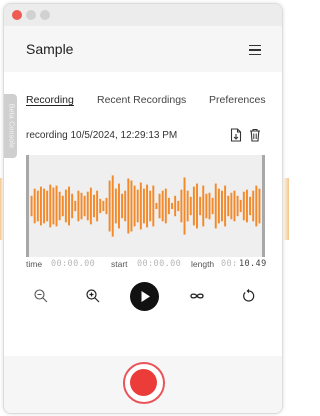 This screenshot has height=416, width=320. Describe the element at coordinates (27, 206) in the screenshot. I see `trim-handle-left` at that location.